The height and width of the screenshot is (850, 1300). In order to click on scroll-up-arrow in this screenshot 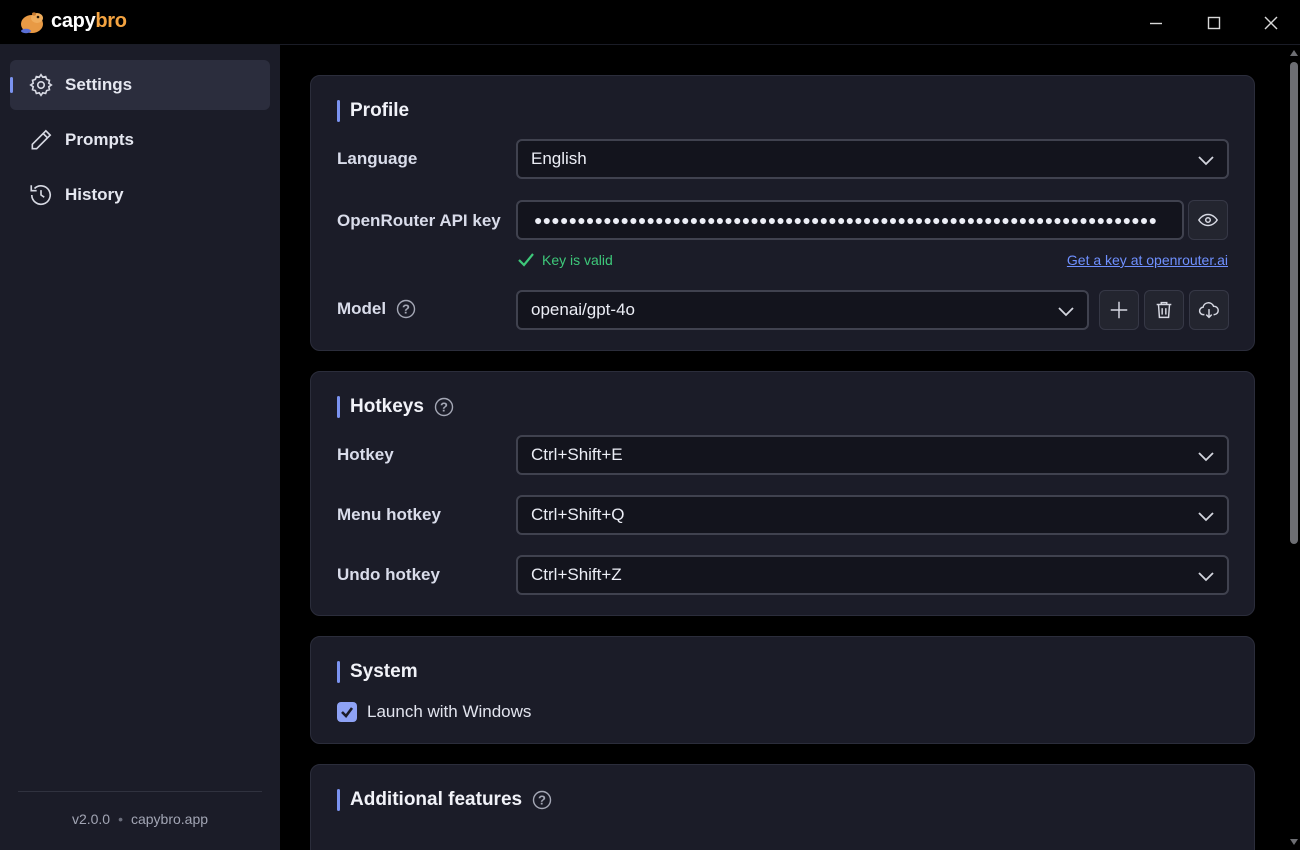, I will do `click(1294, 53)`.